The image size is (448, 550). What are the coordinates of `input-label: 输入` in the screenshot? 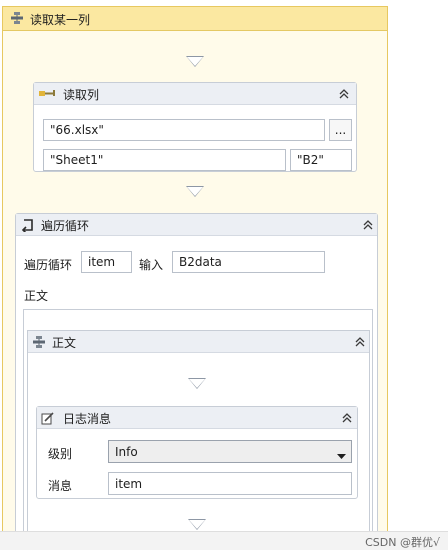 It's located at (151, 265).